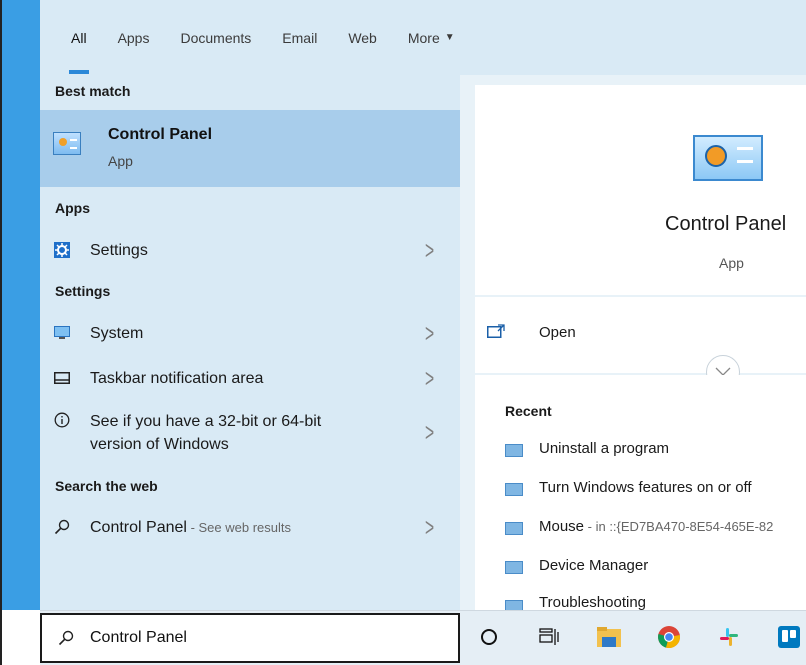  Describe the element at coordinates (489, 637) in the screenshot. I see `cortana-icon` at that location.